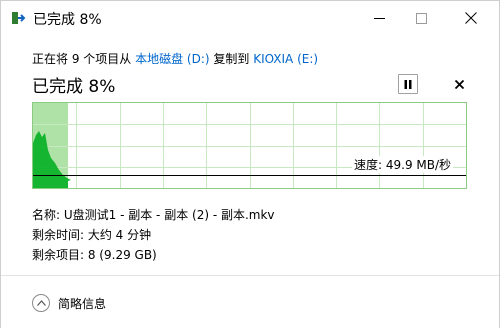  Describe the element at coordinates (84, 59) in the screenshot. I see `status-prefix: 正在将 9 个项目从` at that location.